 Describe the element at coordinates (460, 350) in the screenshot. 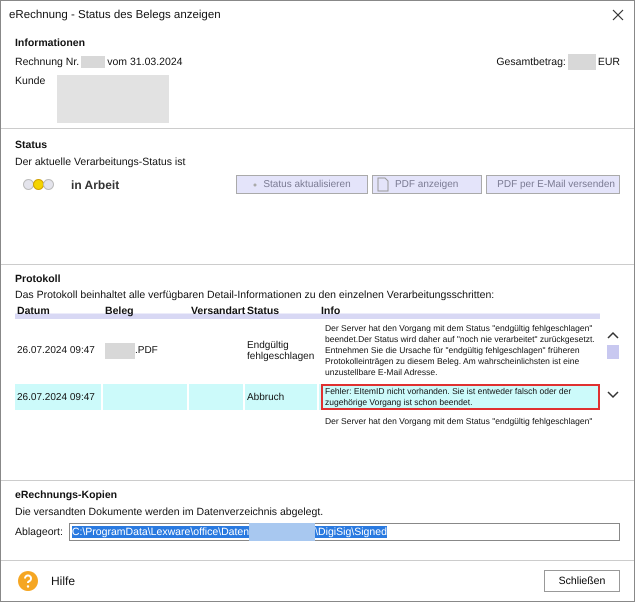

I see `info-text: Der Server hat den Vorgang mit dem Status "endgültig fehlgeschlagen" beendet.Der Status wird daher auf "noch nie verarbeitet" zurückgesetzt. Entnehmen Sie die Ursache für "endgültig fehlgeschlagen" früheren Protokolleinträgen zu diesem Beleg. Am wahrscheinlichsten ist eine unzustellbare E-Mail Adresse.` at that location.